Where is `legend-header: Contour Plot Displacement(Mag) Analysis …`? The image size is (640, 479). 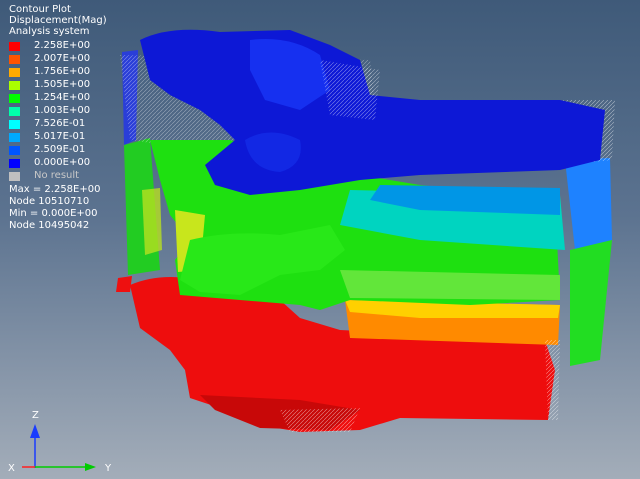
legend-header: Contour Plot Displacement(Mag) Analysis … is located at coordinates (58, 20).